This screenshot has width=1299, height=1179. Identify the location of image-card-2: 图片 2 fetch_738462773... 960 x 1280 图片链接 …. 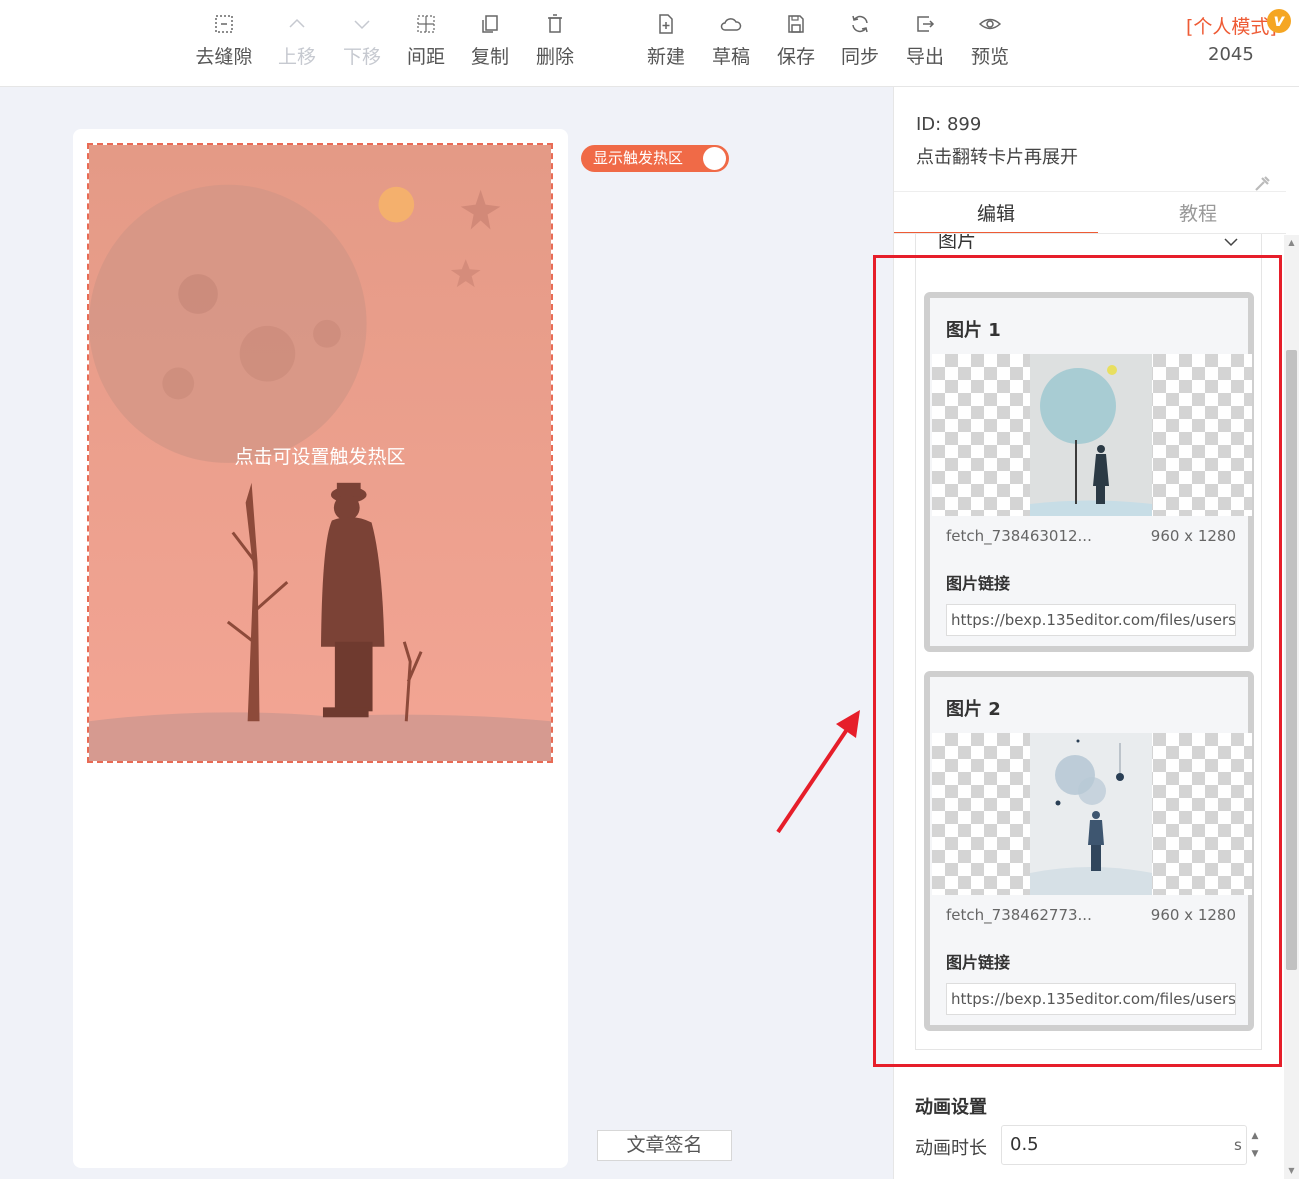
(1089, 851).